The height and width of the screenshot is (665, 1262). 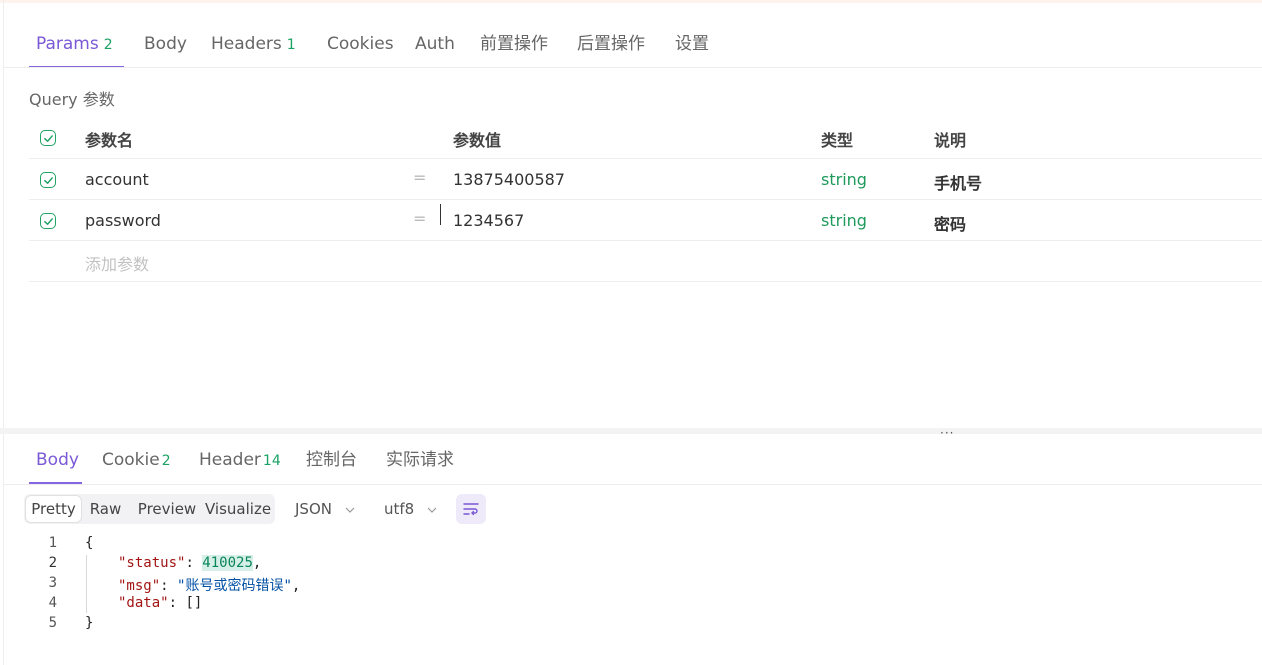 I want to click on response-tab-body: Body, so click(x=57, y=460).